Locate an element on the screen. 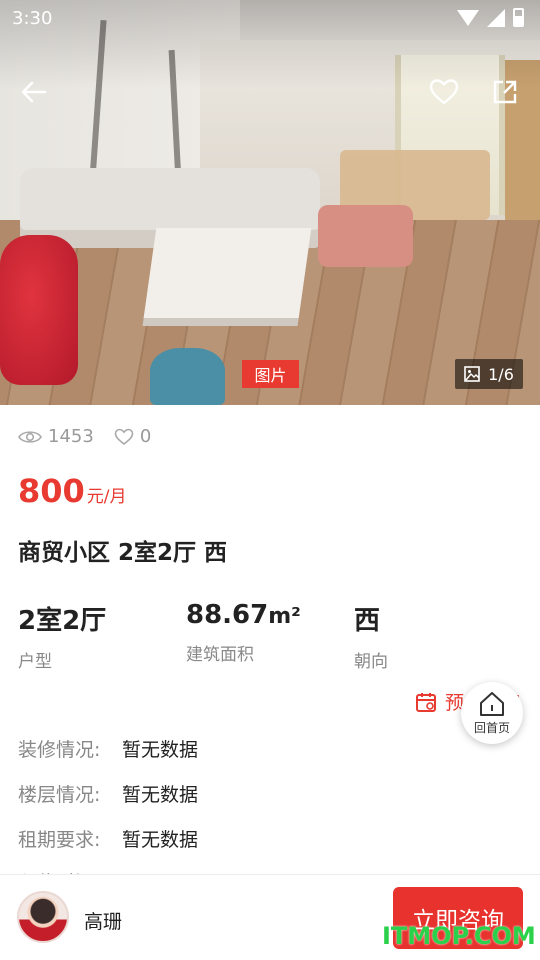 This screenshot has height=960, width=540. listing-stats: 1453 0 is located at coordinates (84, 436).